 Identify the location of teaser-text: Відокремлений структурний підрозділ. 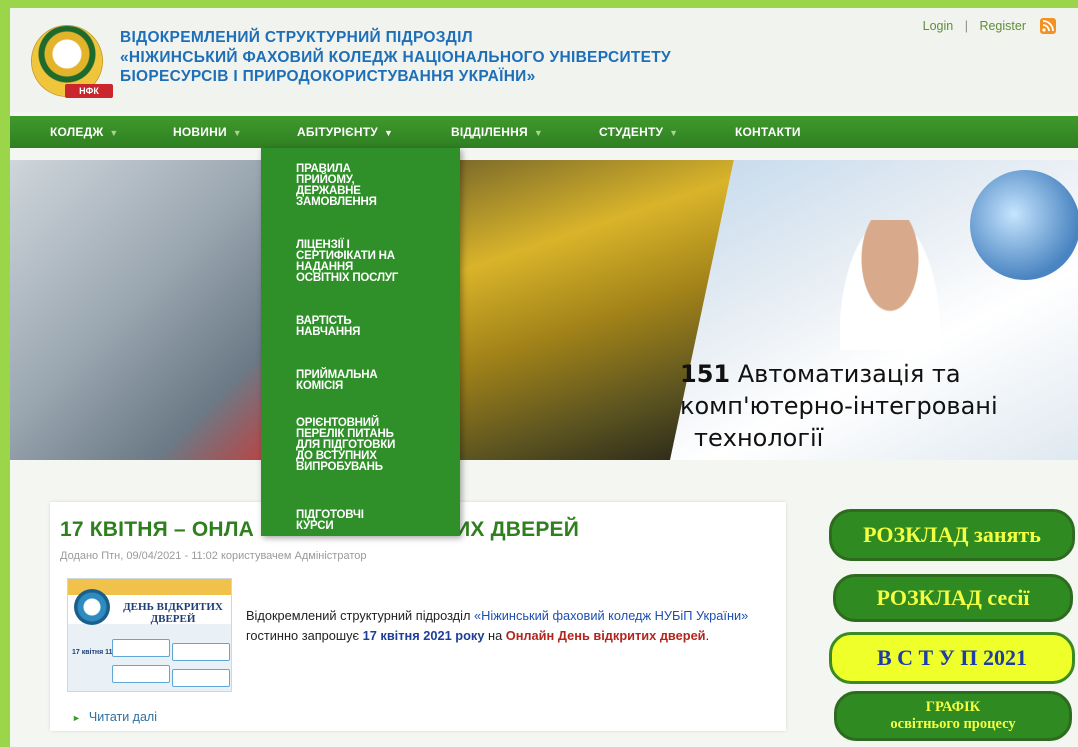
(360, 615).